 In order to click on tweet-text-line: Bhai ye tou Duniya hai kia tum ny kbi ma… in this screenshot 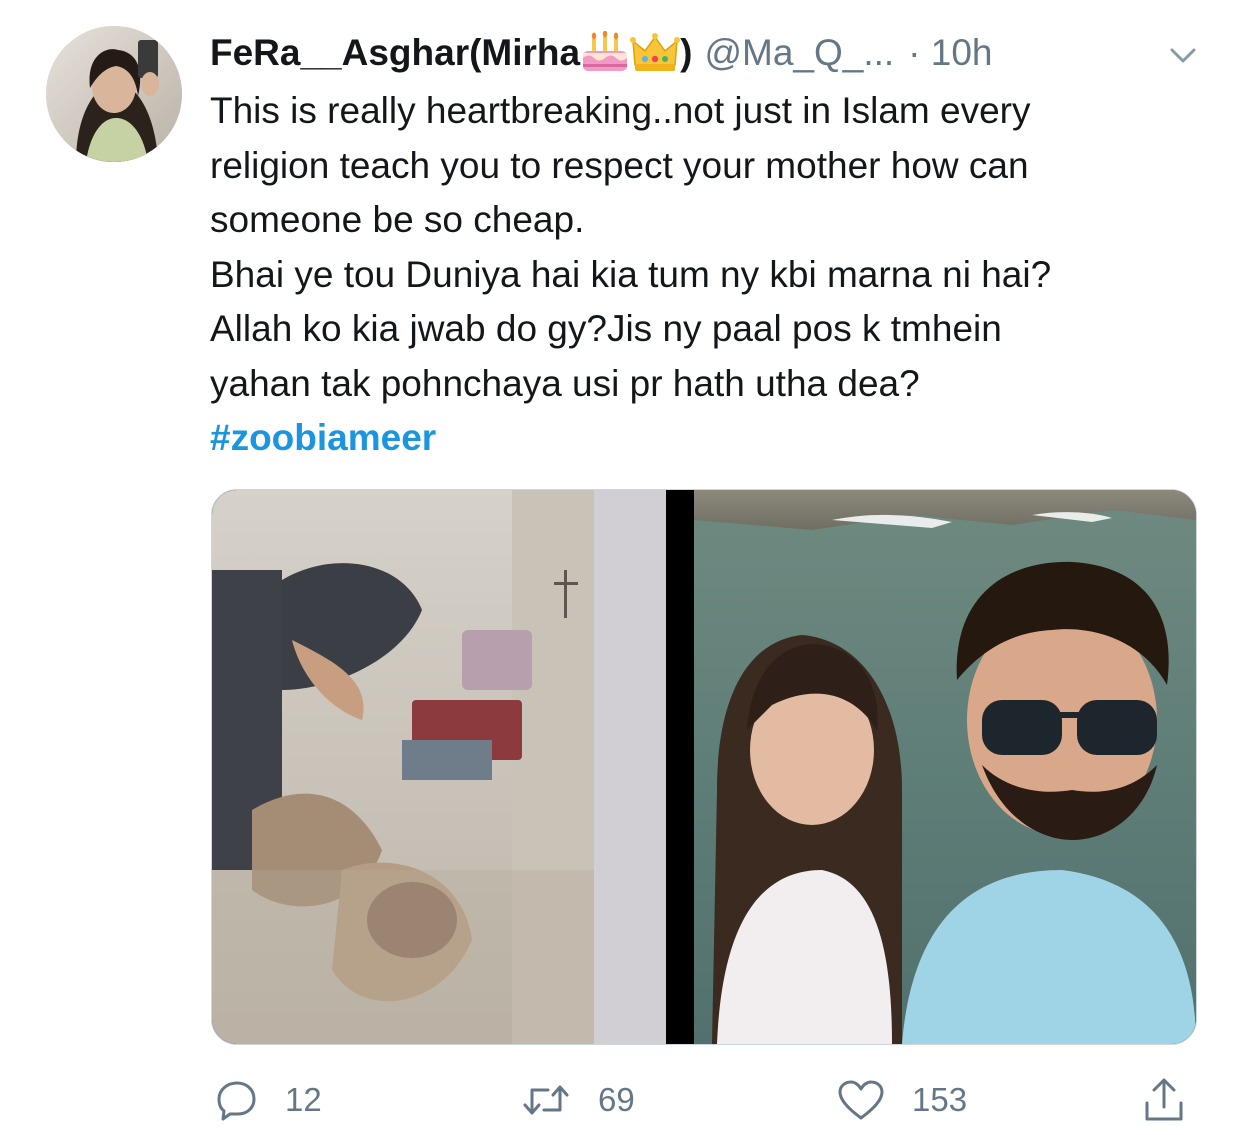, I will do `click(631, 274)`.